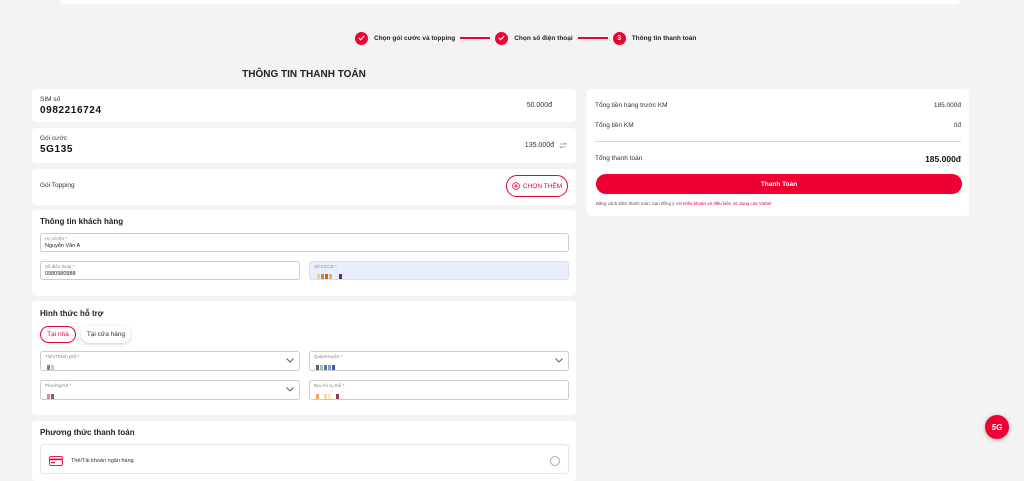 The image size is (1024, 481). What do you see at coordinates (170, 361) in the screenshot?
I see `province-select: Tỉnh/Thành phố *` at bounding box center [170, 361].